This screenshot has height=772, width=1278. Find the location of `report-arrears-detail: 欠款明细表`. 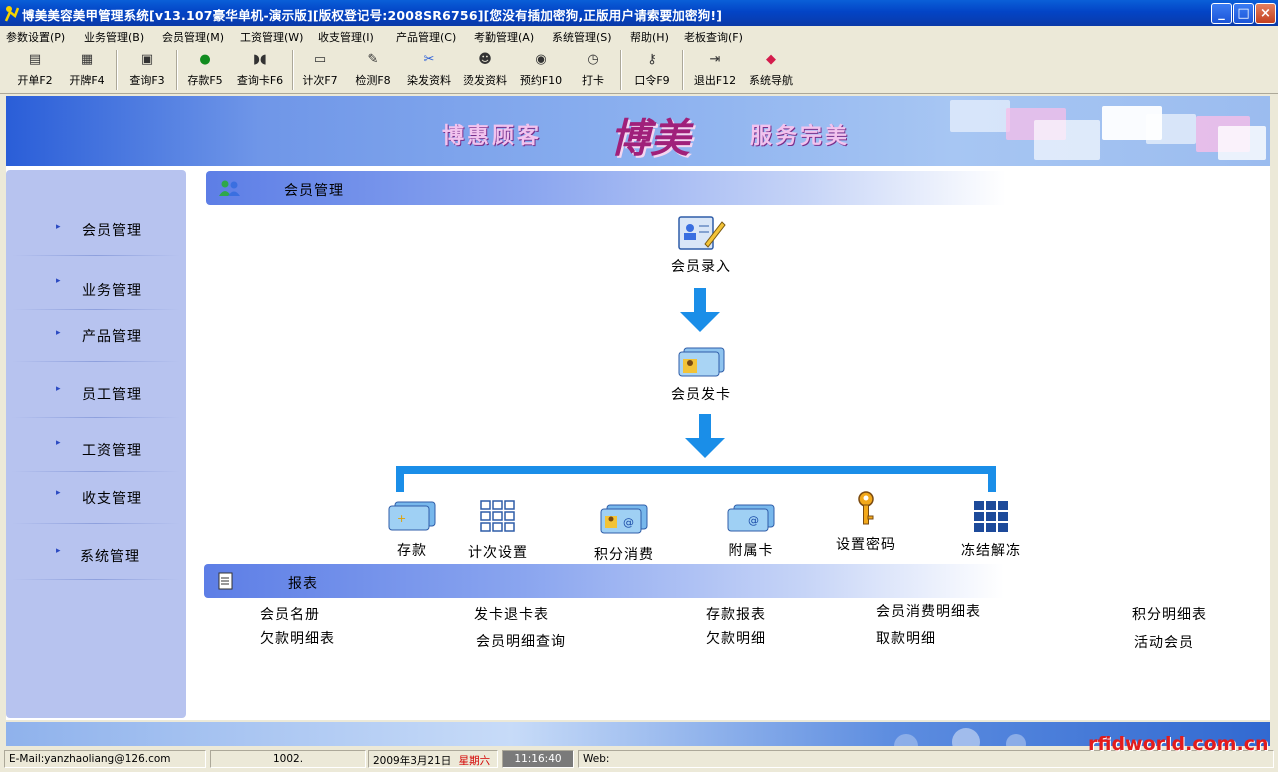

report-arrears-detail: 欠款明细表 is located at coordinates (297, 638).